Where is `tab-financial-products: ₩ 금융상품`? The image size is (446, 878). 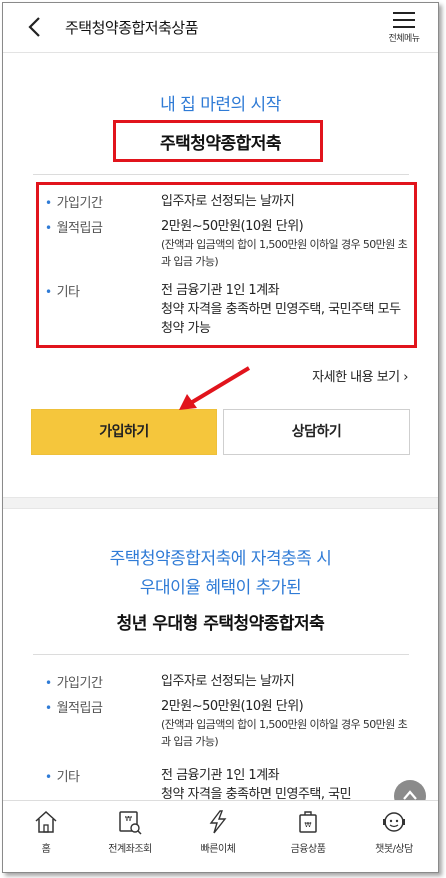
tab-financial-products: ₩ 금융상품 is located at coordinates (308, 832).